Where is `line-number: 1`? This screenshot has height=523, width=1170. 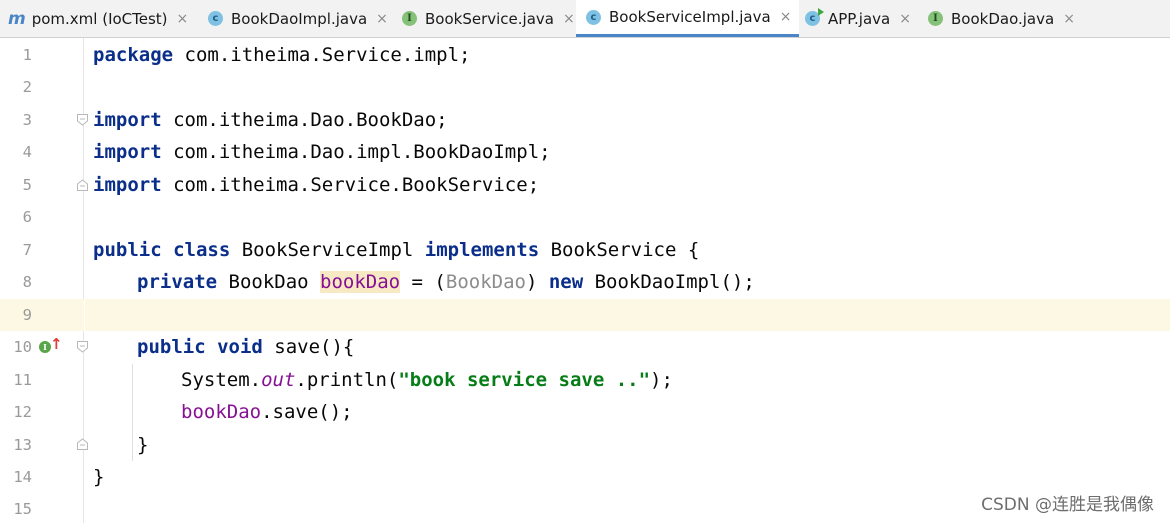 line-number: 1 is located at coordinates (27, 55).